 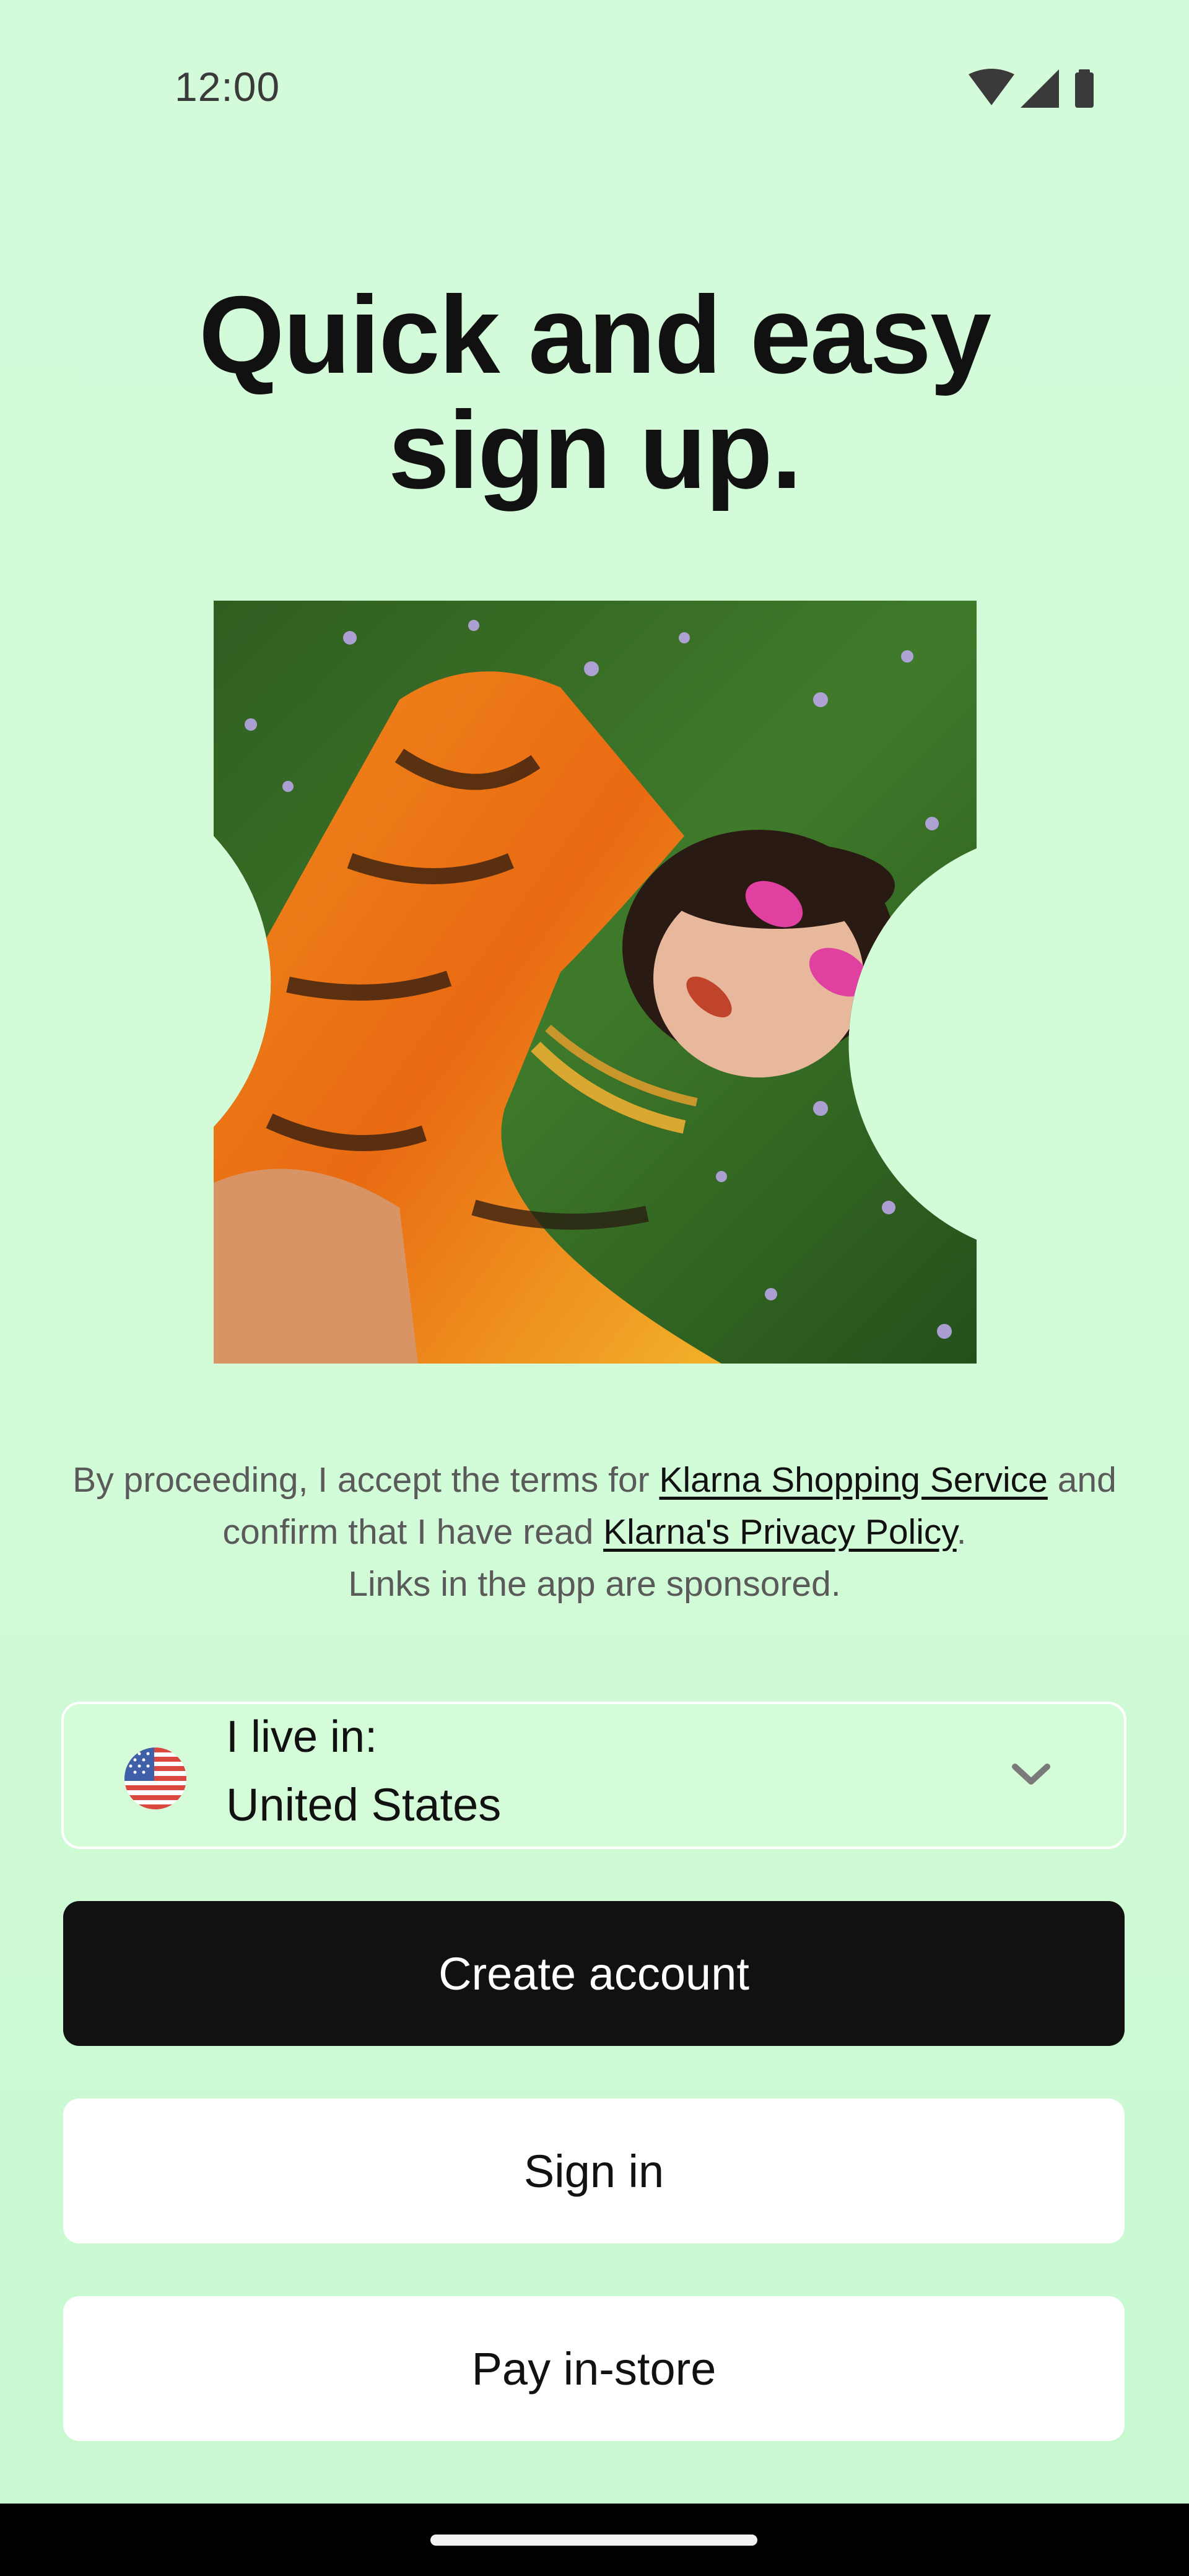 I want to click on system-navigation-bar, so click(x=594, y=2540).